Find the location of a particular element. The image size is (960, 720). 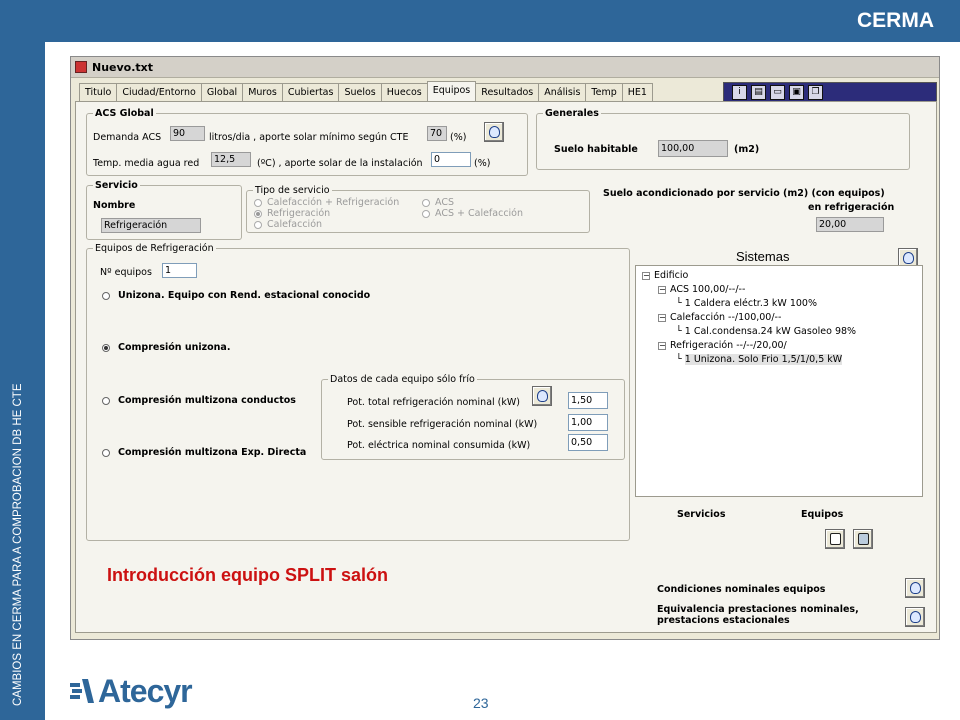

option-unizona-conocido-radio is located at coordinates (106, 296).